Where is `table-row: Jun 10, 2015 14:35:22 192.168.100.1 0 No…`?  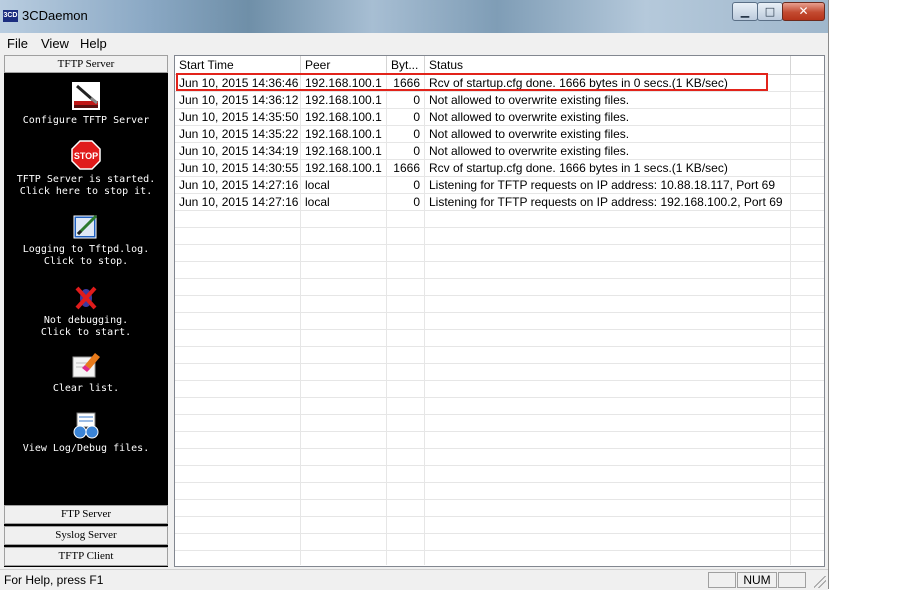
table-row: Jun 10, 2015 14:35:22 192.168.100.1 0 No… is located at coordinates (499, 134).